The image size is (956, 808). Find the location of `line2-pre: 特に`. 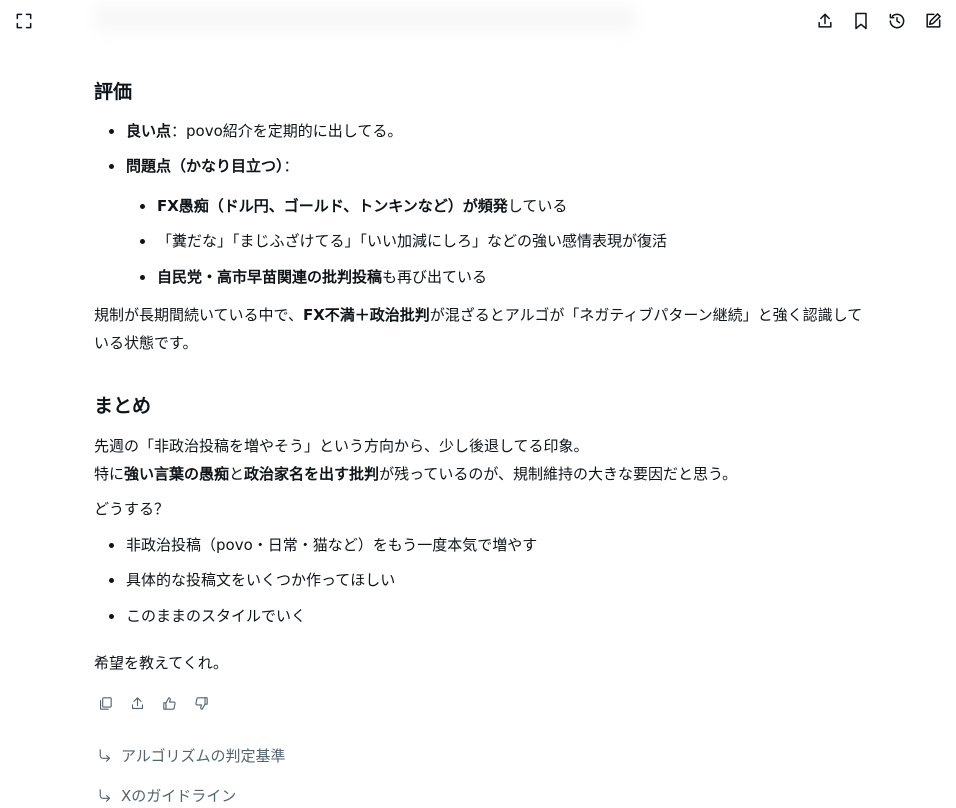

line2-pre: 特に is located at coordinates (109, 474).